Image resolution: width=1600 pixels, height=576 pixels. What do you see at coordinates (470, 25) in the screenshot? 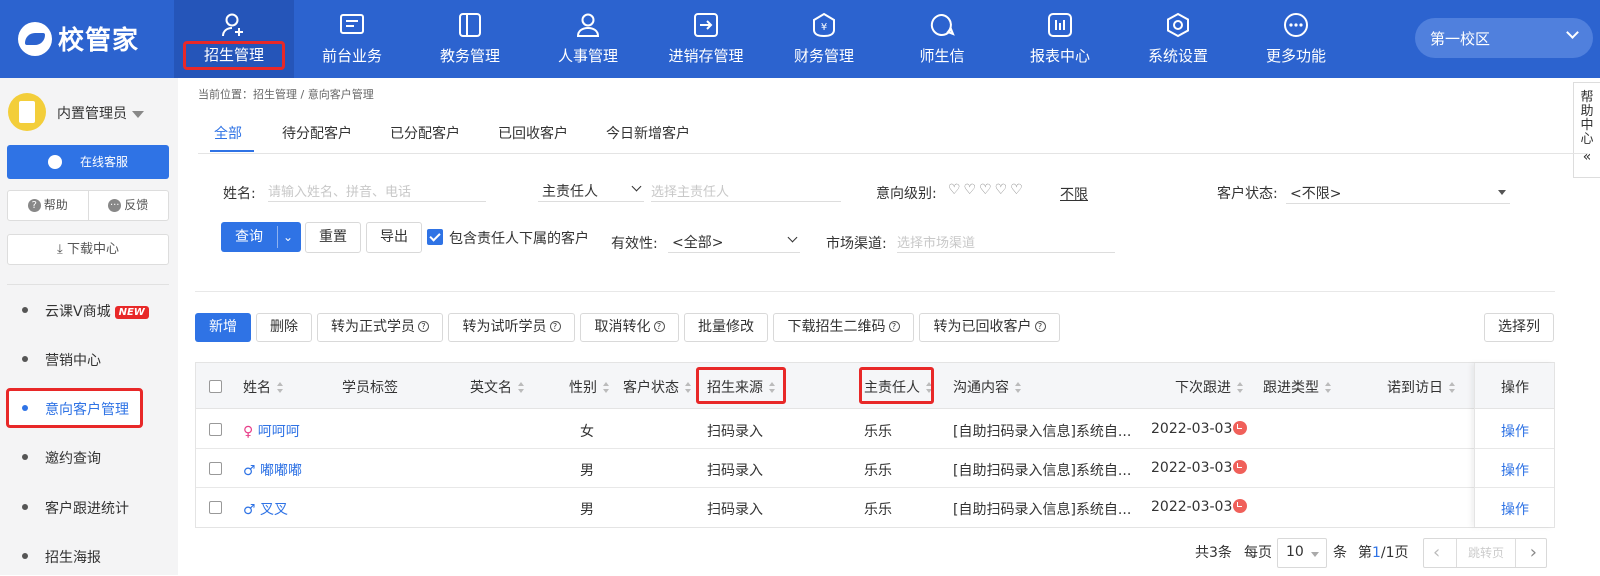
I see `book-icon` at bounding box center [470, 25].